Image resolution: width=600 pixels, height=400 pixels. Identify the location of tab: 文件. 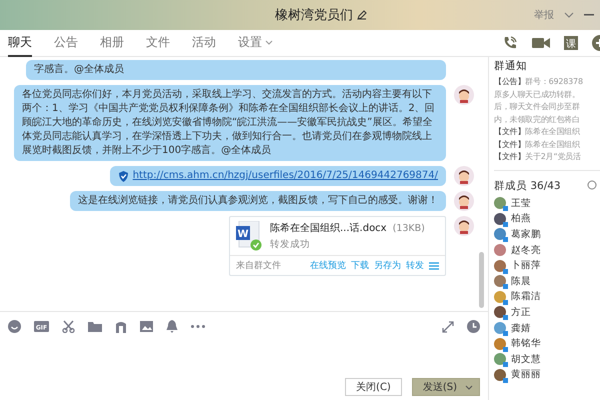
(158, 43).